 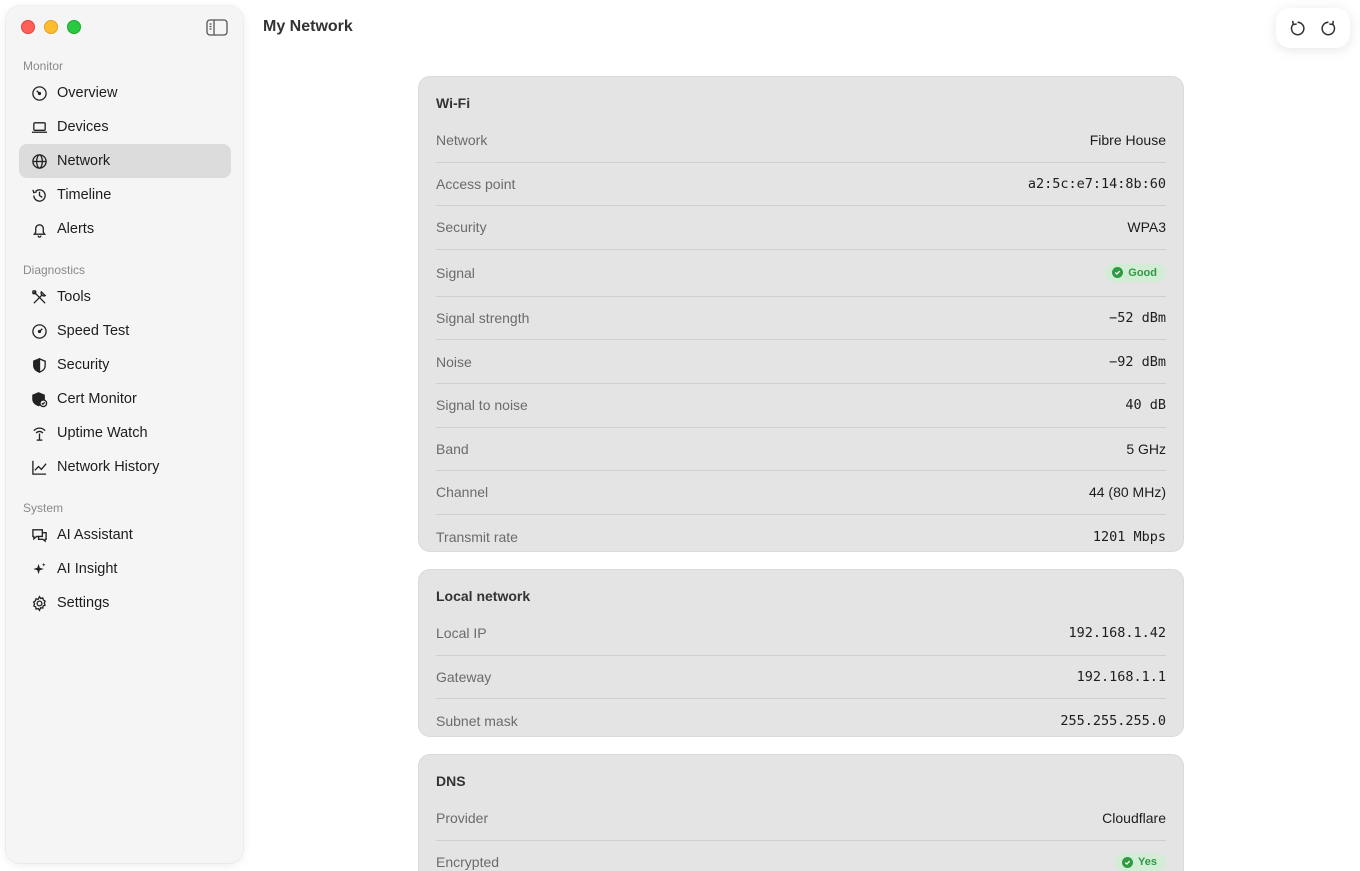 What do you see at coordinates (43, 66) in the screenshot?
I see `section-label-monitor: Monitor` at bounding box center [43, 66].